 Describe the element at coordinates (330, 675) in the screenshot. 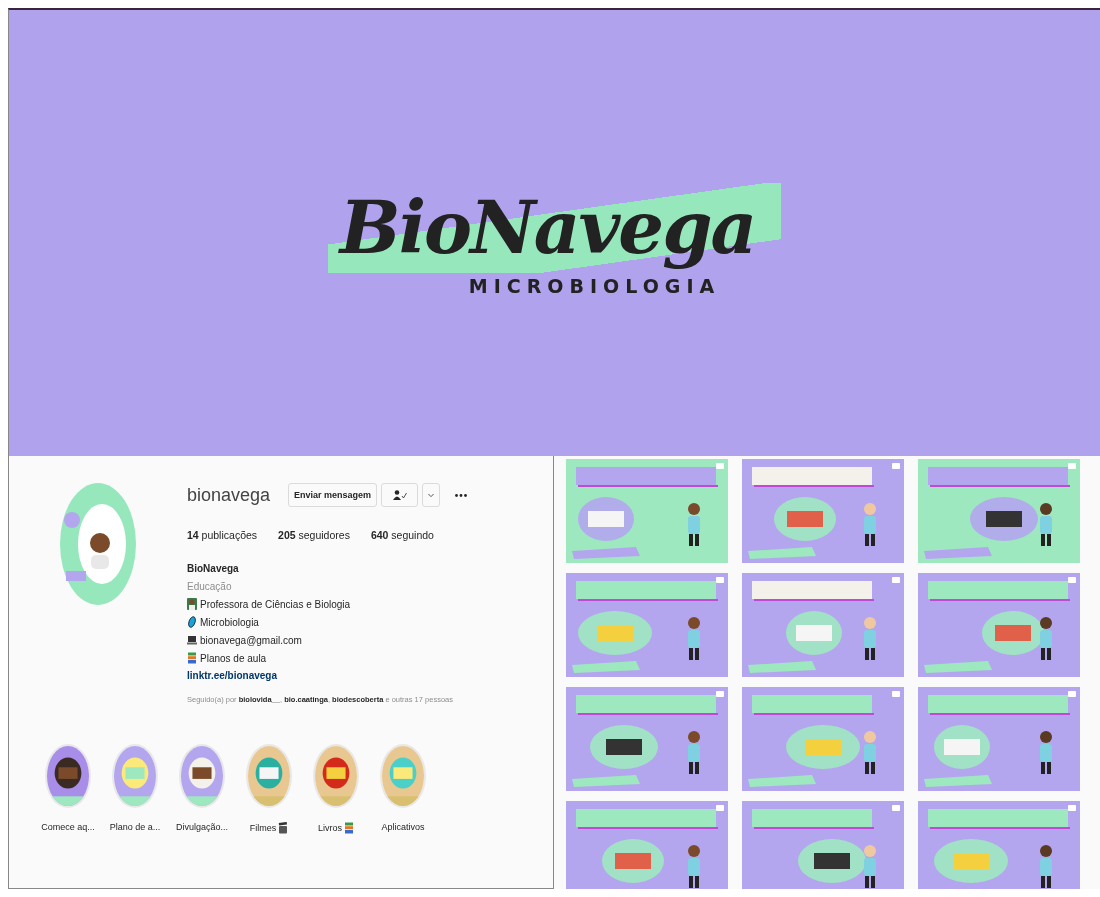

I see `profile-link: linktr.ee/bionavega` at that location.